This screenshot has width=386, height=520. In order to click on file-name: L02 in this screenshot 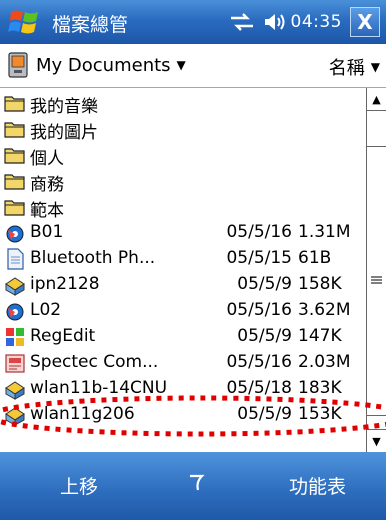, I will do `click(46, 310)`.